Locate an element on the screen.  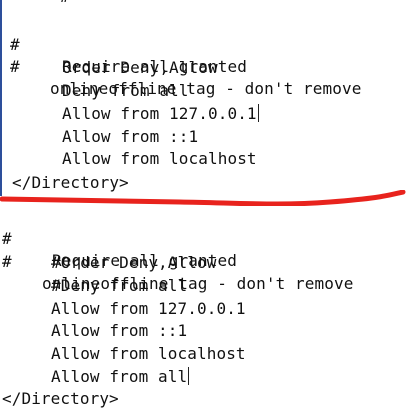
code-line-order-commented: #Order Deny,Allow is located at coordinates (134, 262).